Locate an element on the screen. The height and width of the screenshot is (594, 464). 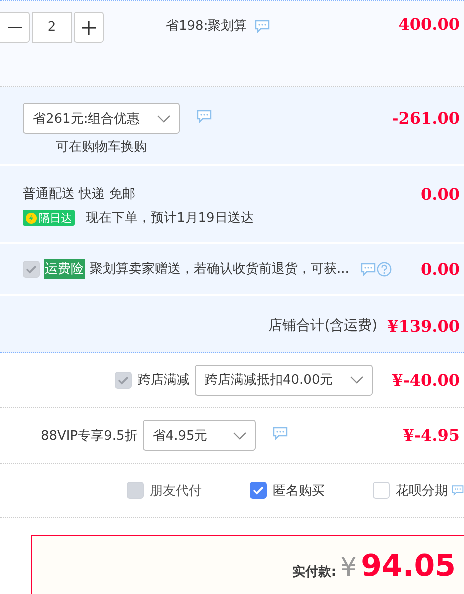
option-label: 朋友代付 is located at coordinates (176, 491).